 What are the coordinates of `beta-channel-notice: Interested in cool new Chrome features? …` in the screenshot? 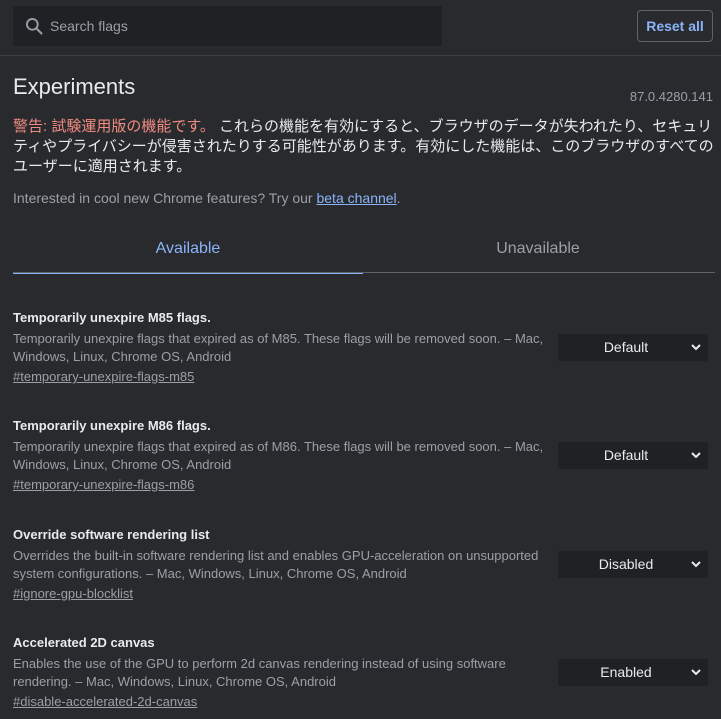 It's located at (207, 198).